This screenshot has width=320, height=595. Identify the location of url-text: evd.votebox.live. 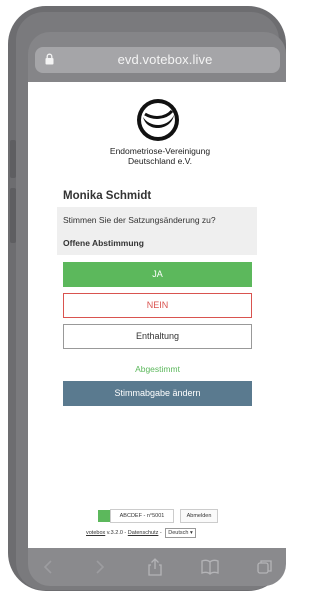
(165, 59).